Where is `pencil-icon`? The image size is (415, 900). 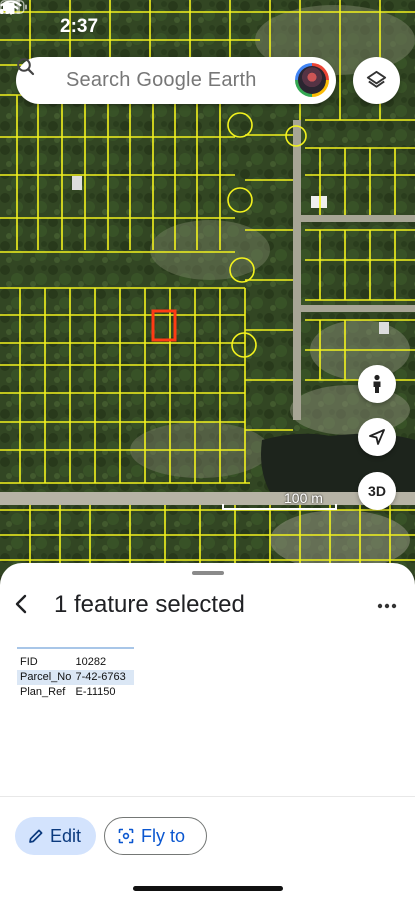
pencil-icon is located at coordinates (36, 836).